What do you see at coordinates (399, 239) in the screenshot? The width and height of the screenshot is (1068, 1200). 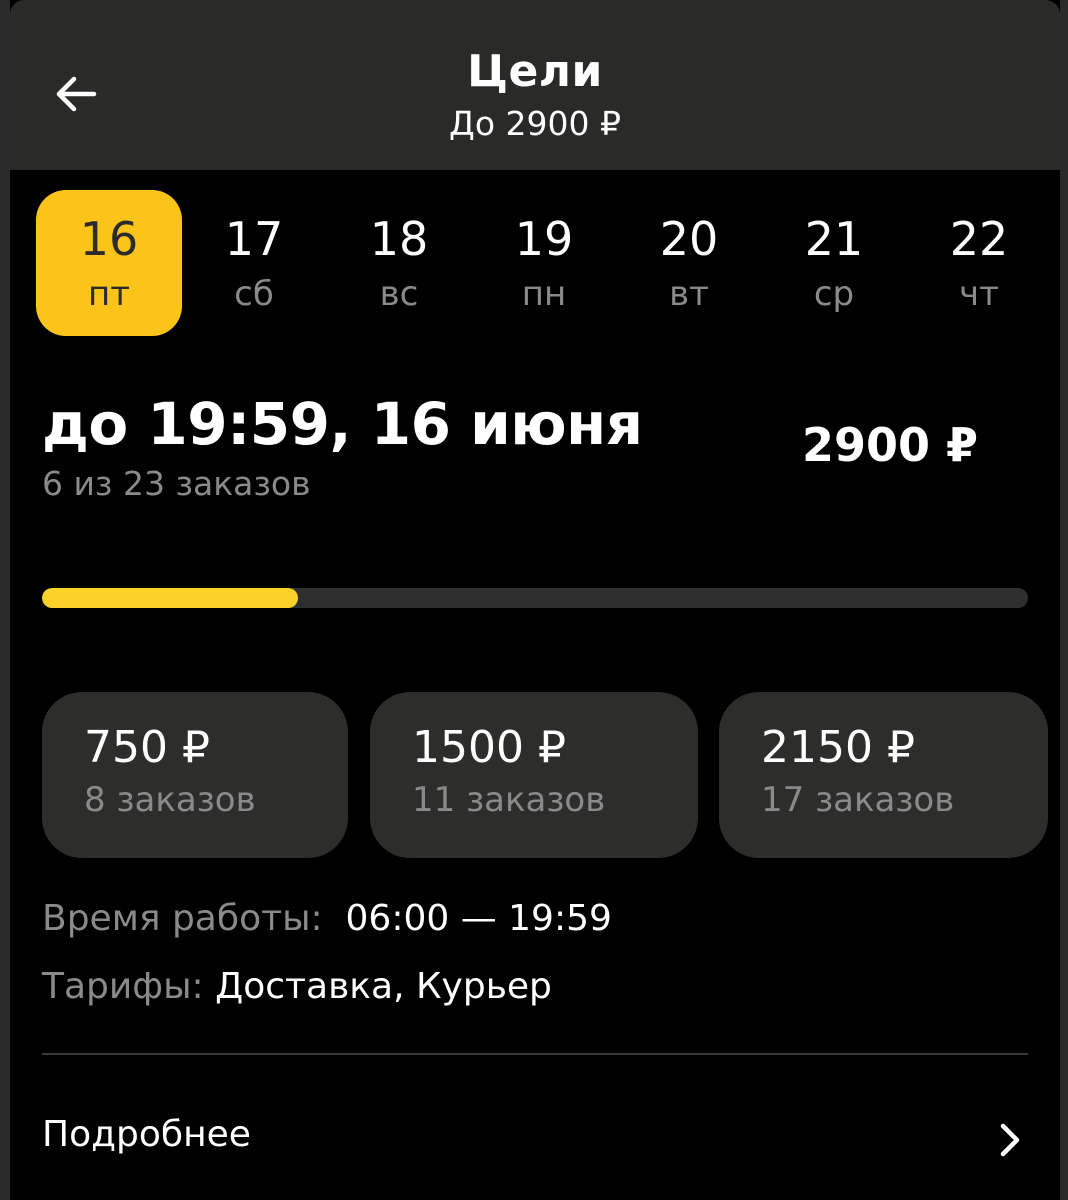 I see `day-number: 18` at bounding box center [399, 239].